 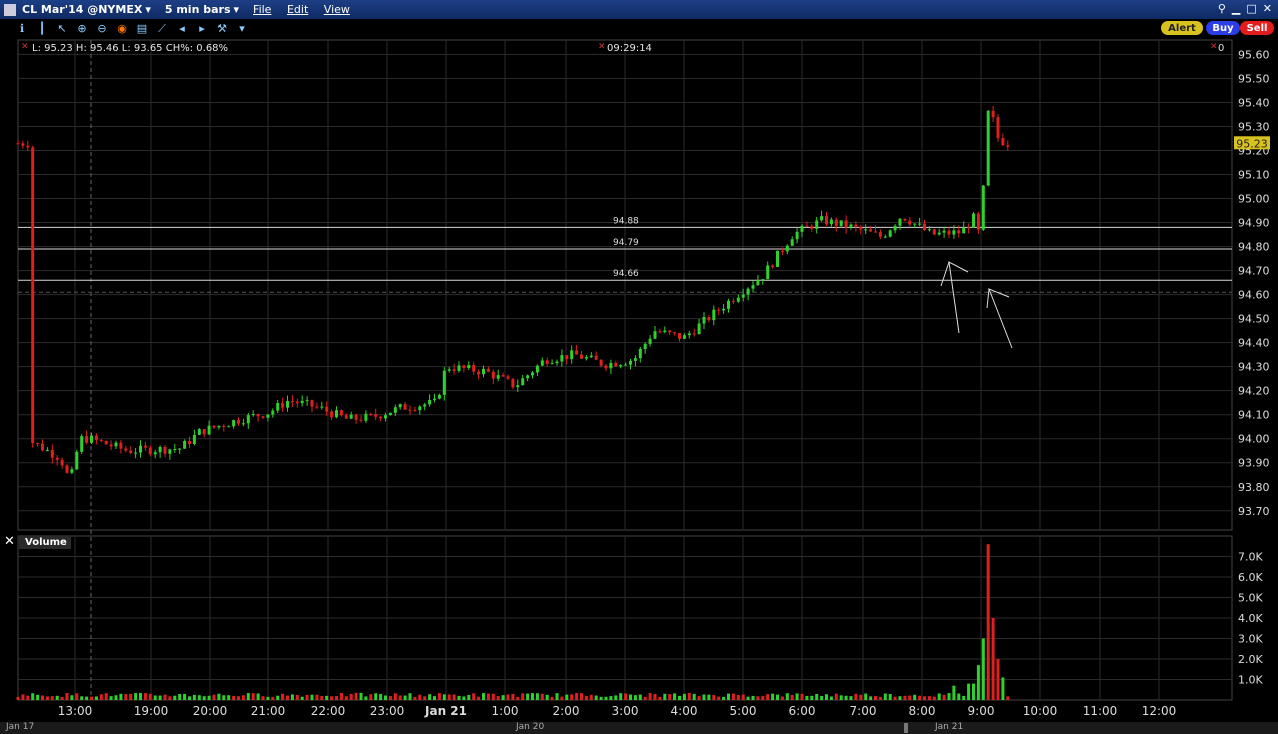 What do you see at coordinates (25, 47) in the screenshot?
I see `close-indicator-icon: ✕` at bounding box center [25, 47].